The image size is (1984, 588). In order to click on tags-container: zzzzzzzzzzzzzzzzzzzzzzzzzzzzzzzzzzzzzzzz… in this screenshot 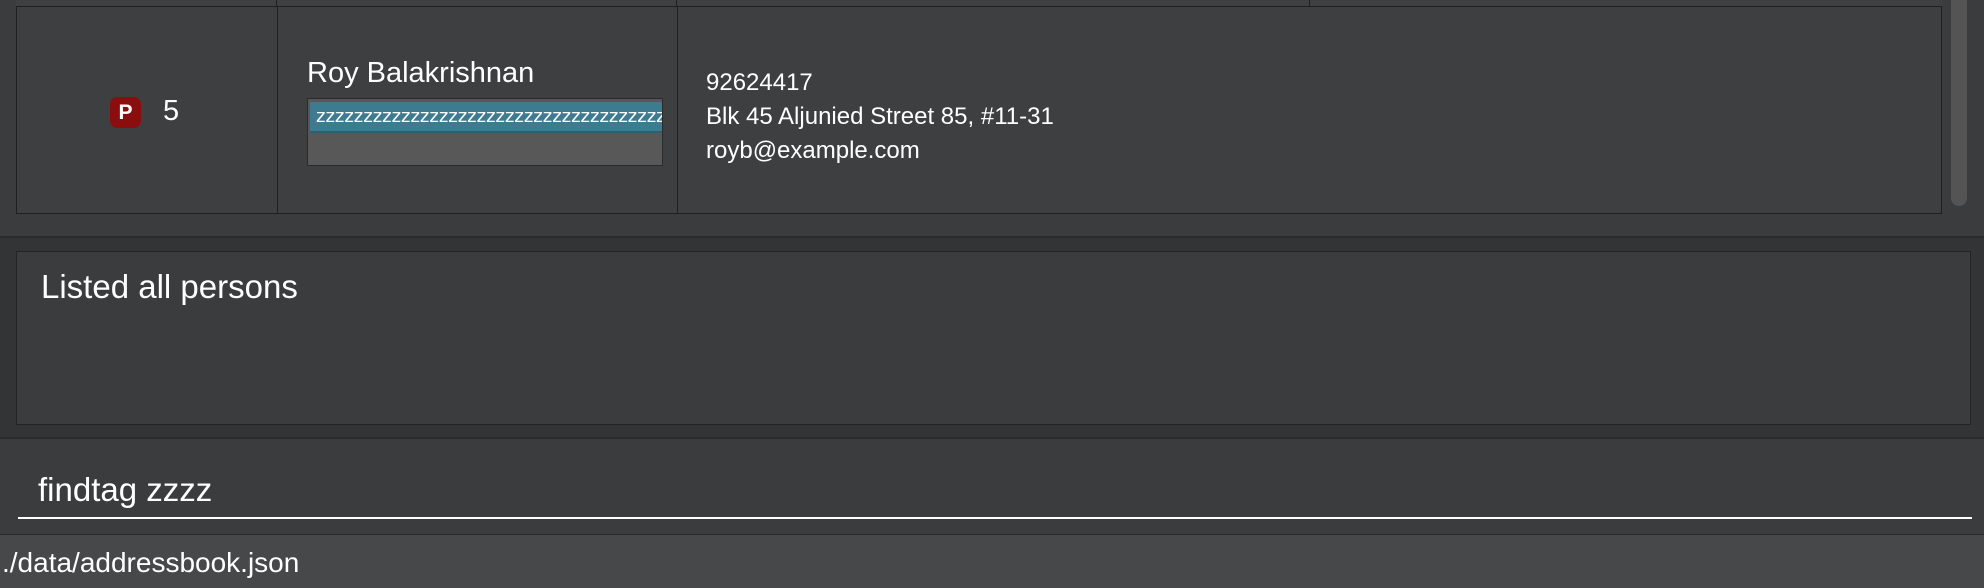, I will do `click(485, 132)`.